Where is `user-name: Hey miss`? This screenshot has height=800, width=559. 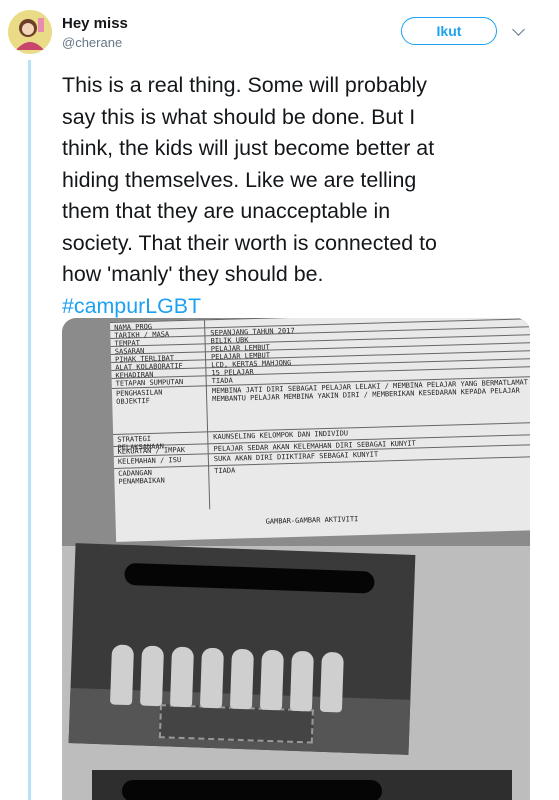 user-name: Hey miss is located at coordinates (95, 23).